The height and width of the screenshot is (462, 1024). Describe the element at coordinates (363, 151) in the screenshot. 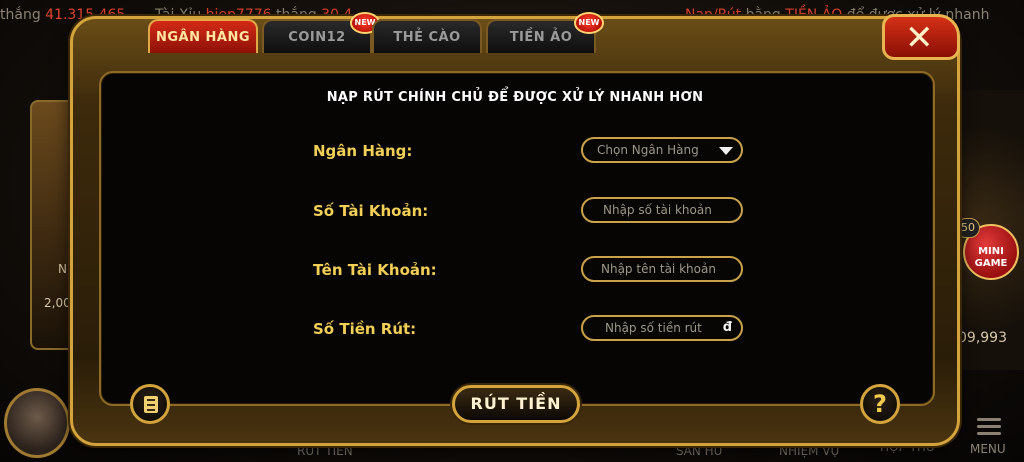

I see `bank-label: Ngân Hàng:` at that location.